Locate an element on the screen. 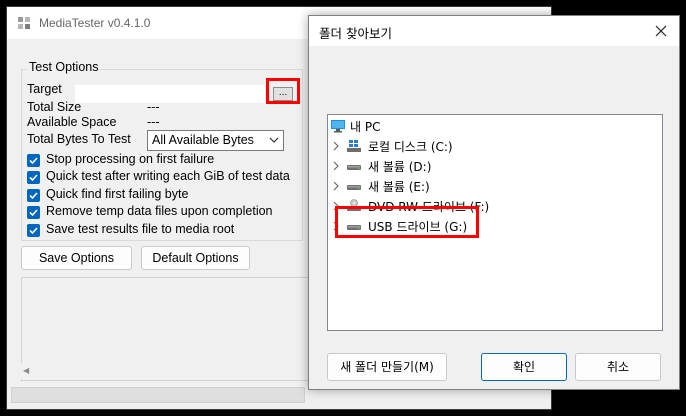  tree-item-drive-e: 새 볼륨 (E:) is located at coordinates (493, 186).